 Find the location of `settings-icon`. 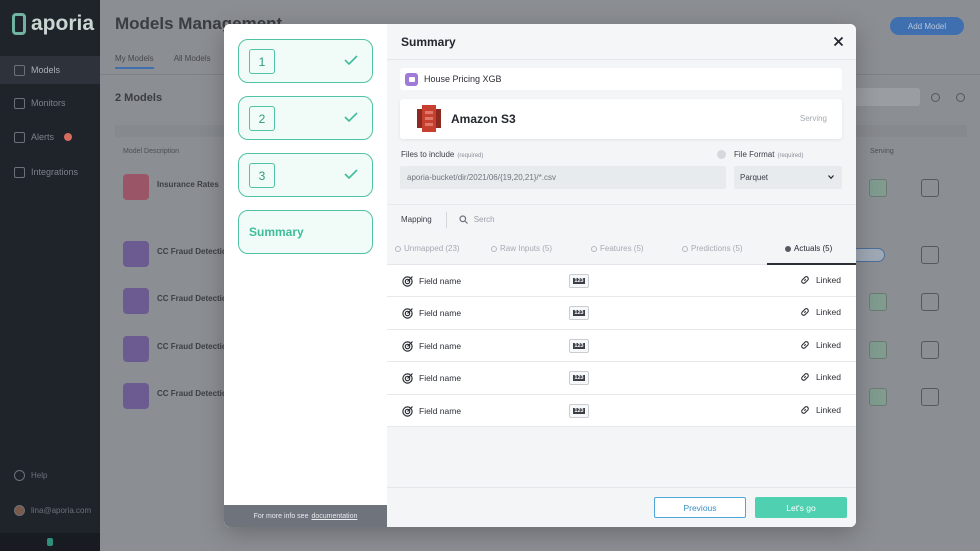

settings-icon is located at coordinates (960, 97).